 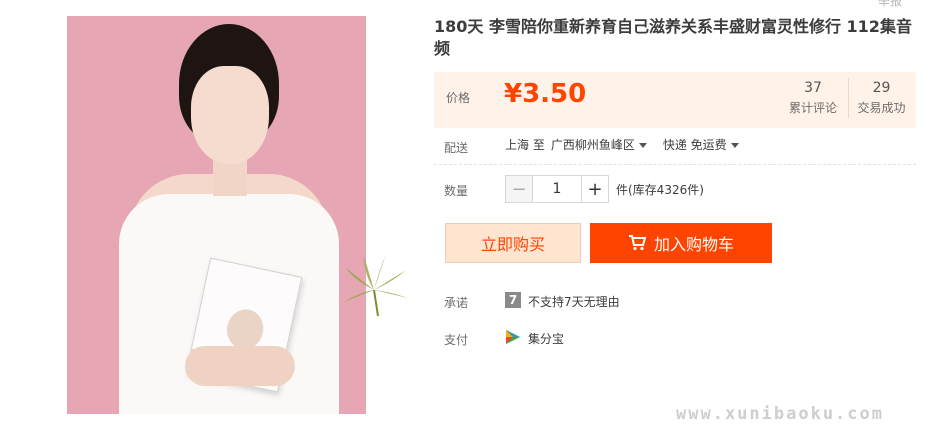 I want to click on report-link: 举报, so click(x=890, y=4).